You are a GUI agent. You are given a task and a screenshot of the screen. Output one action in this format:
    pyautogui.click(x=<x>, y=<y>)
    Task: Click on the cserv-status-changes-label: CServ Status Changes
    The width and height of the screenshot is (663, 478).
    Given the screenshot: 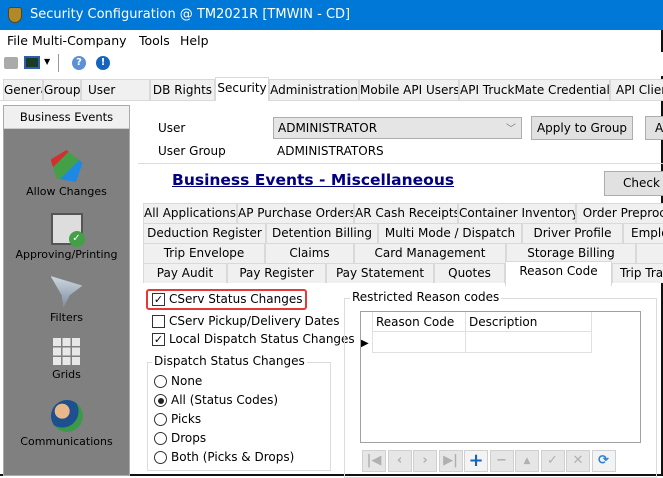 What is the action you would take?
    pyautogui.click(x=236, y=299)
    